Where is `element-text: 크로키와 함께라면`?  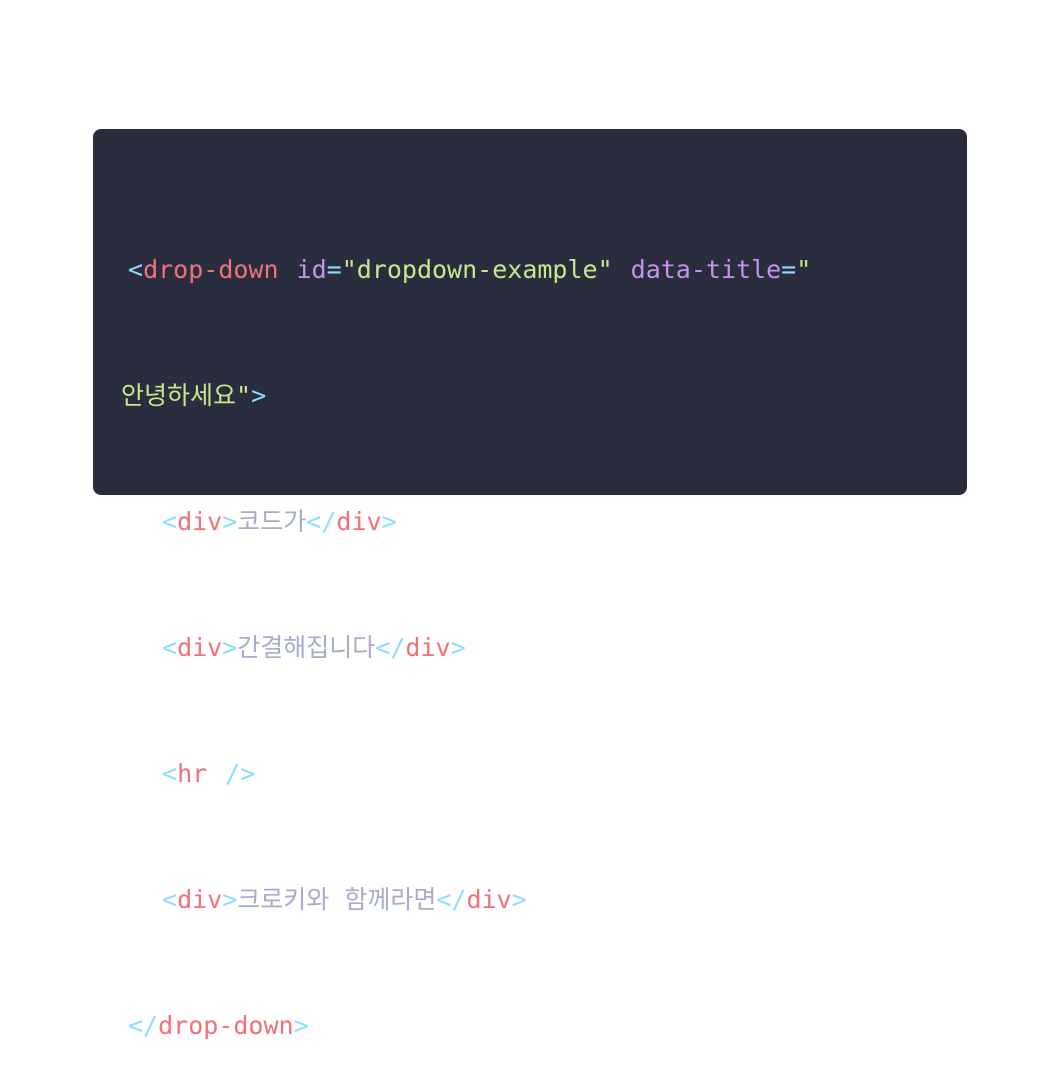
element-text: 크로키와 함께라면 is located at coordinates (337, 899).